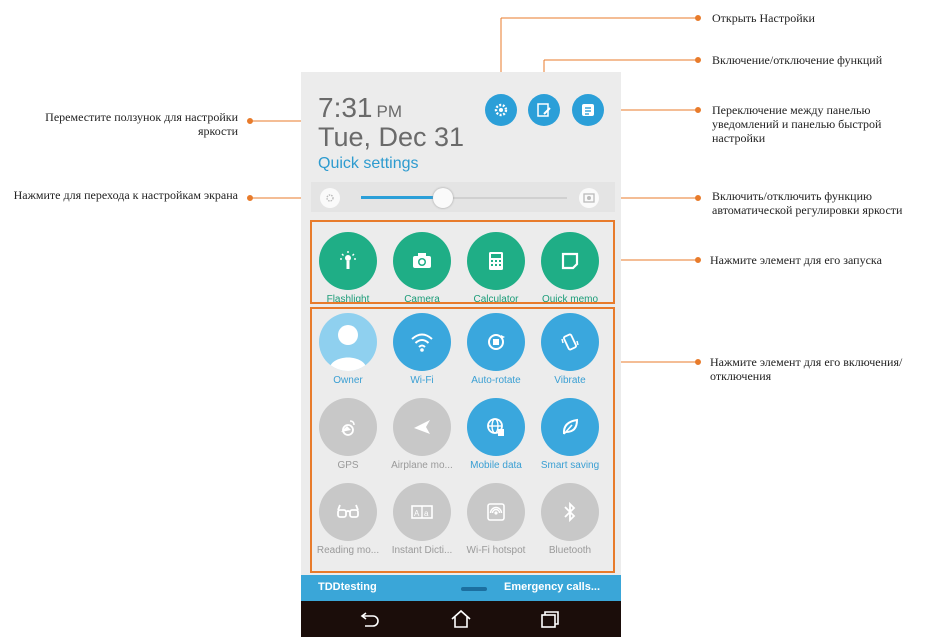  I want to click on settings-annotation: Открыть Настройки, so click(763, 18).